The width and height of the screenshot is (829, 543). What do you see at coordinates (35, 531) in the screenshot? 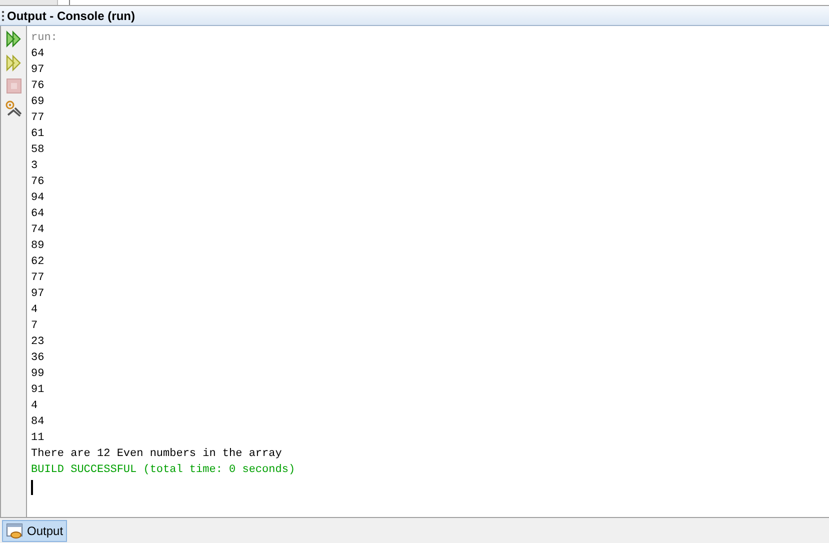
I see `output-tab: Output` at bounding box center [35, 531].